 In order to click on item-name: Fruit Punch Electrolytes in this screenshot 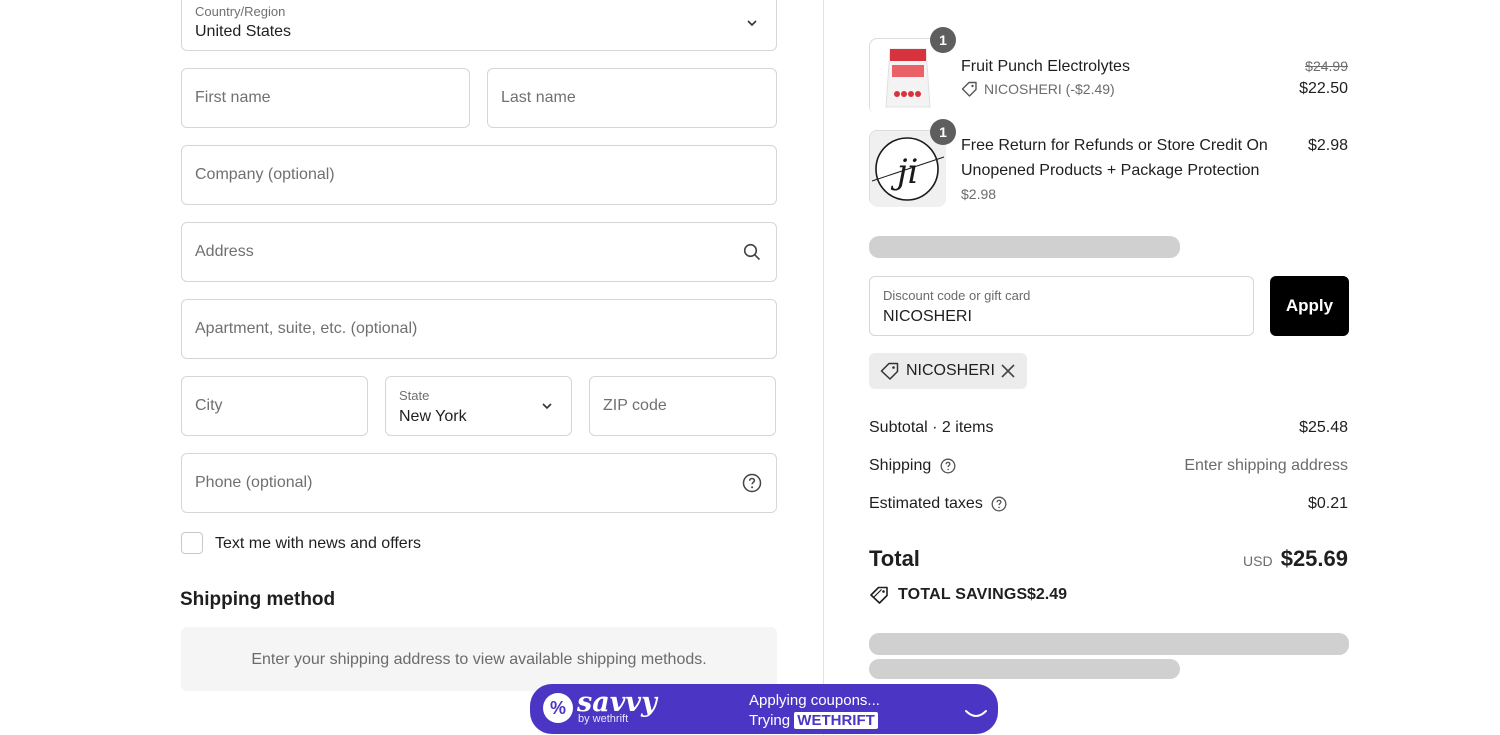, I will do `click(1045, 66)`.